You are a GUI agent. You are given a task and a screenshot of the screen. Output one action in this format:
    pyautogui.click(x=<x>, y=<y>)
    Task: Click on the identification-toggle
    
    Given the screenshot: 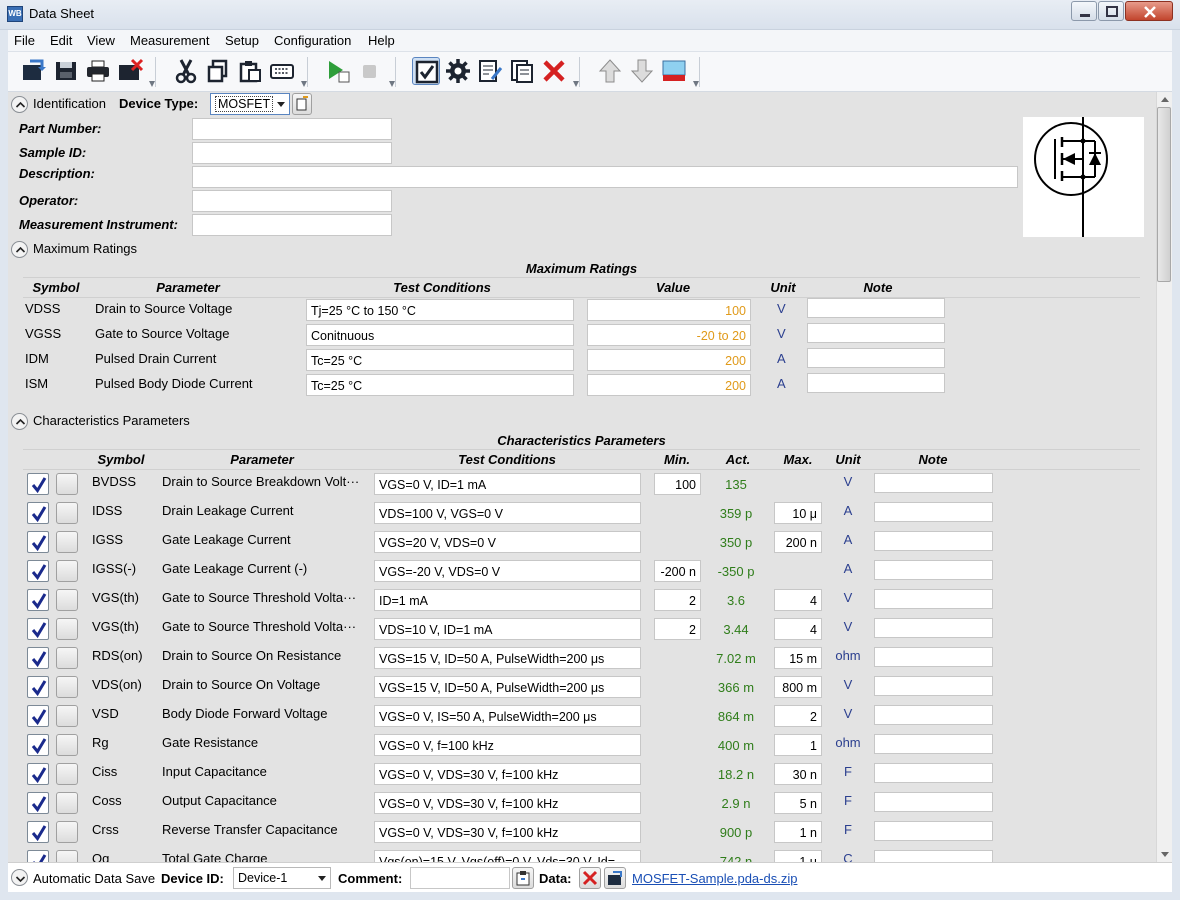 What is the action you would take?
    pyautogui.click(x=19, y=104)
    